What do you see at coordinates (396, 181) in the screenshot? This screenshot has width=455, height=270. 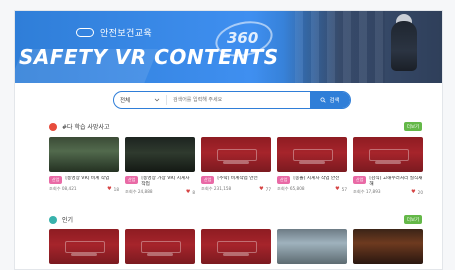 I see `card-title: [감식] 고해수러처리 질식재해` at bounding box center [396, 181].